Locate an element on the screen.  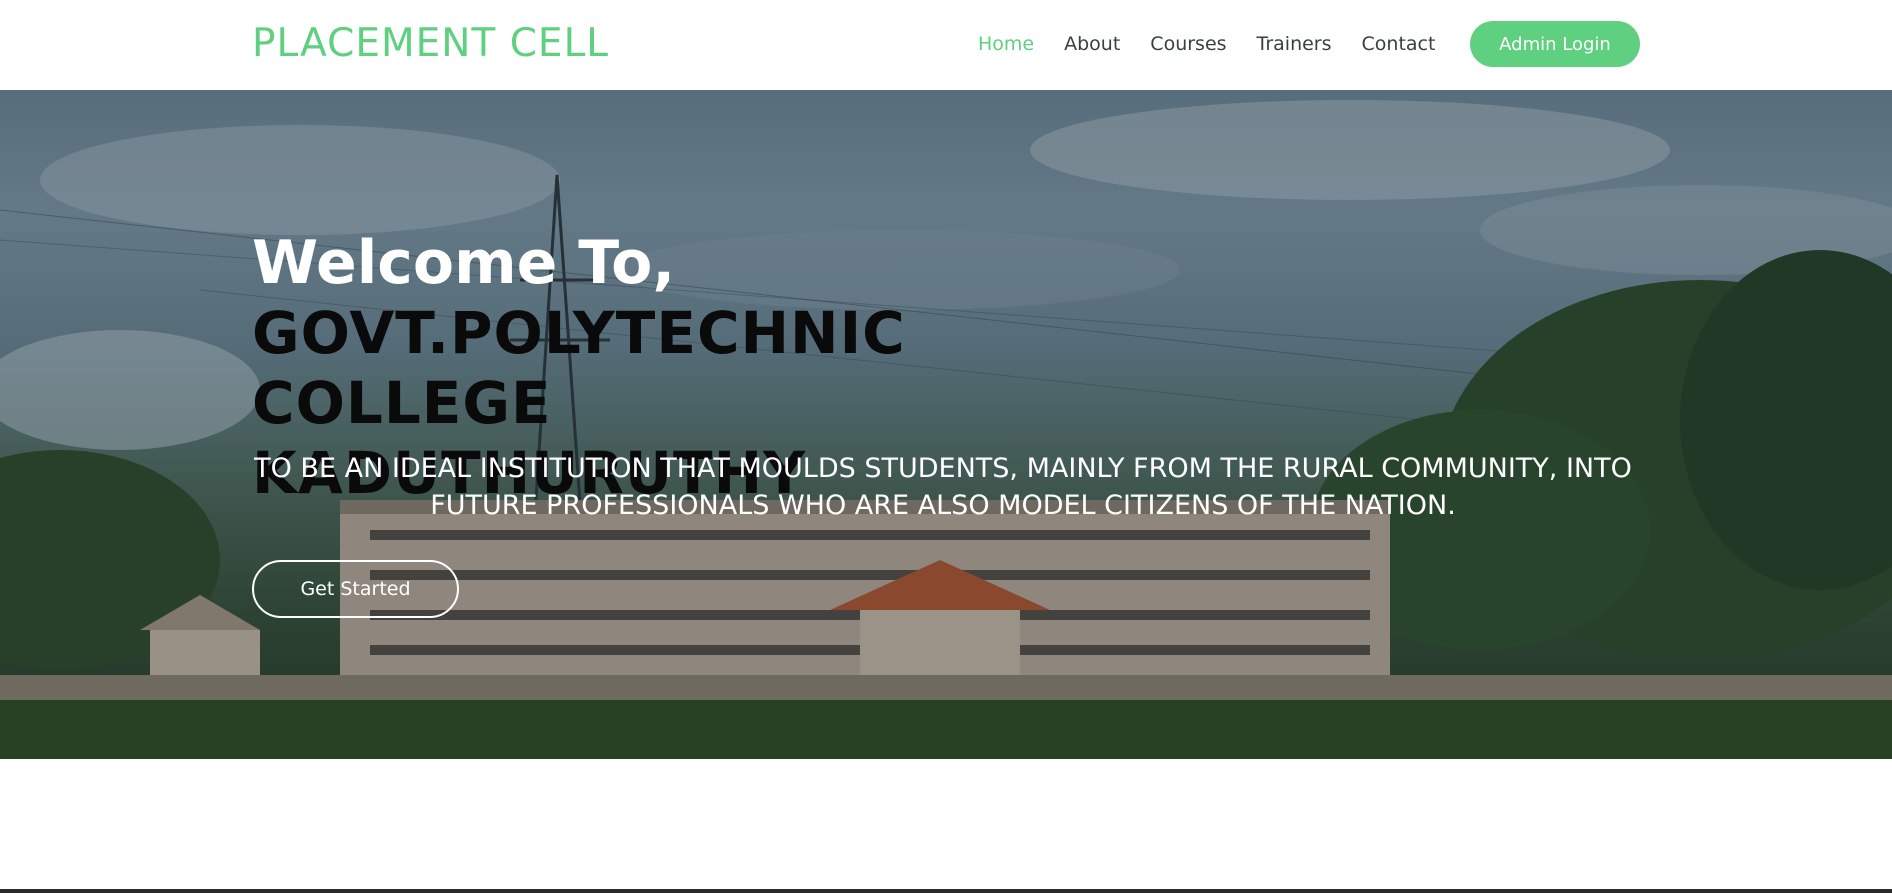
nav-contact: Contact is located at coordinates (1399, 44).